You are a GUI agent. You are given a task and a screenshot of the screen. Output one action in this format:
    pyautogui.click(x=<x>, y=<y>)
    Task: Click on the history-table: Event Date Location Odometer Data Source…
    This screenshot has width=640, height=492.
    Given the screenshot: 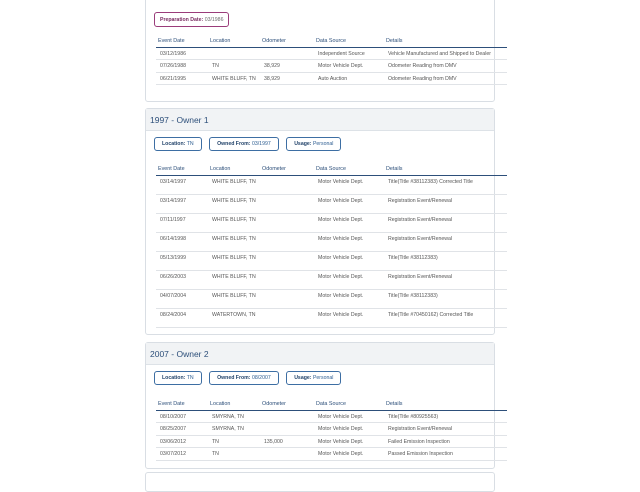 What is the action you would take?
    pyautogui.click(x=331, y=60)
    